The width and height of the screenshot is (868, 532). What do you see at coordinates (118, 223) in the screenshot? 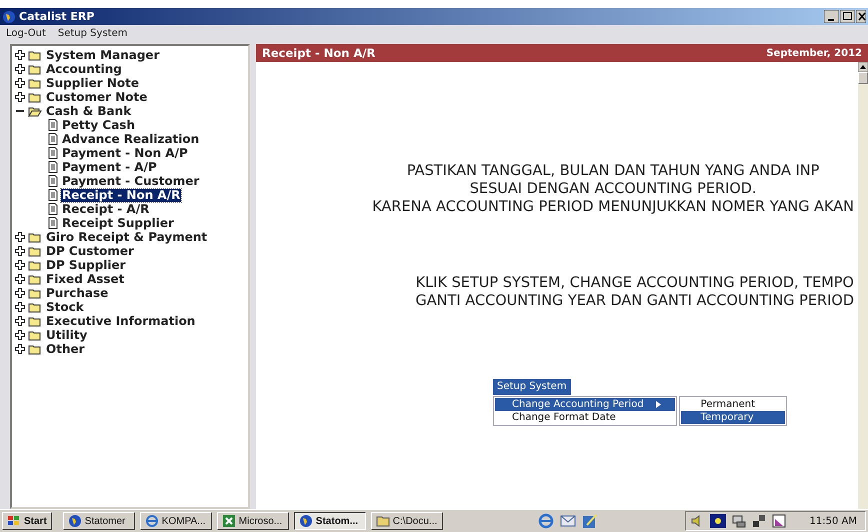
I see `tree-item: Receipt Supplier` at bounding box center [118, 223].